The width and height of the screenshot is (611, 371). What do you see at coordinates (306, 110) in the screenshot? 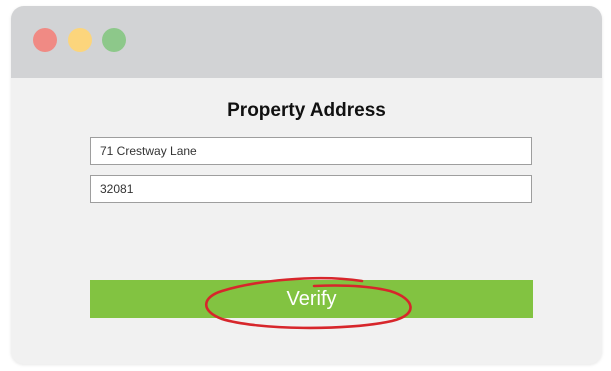
I see `form-title: Property Address` at bounding box center [306, 110].